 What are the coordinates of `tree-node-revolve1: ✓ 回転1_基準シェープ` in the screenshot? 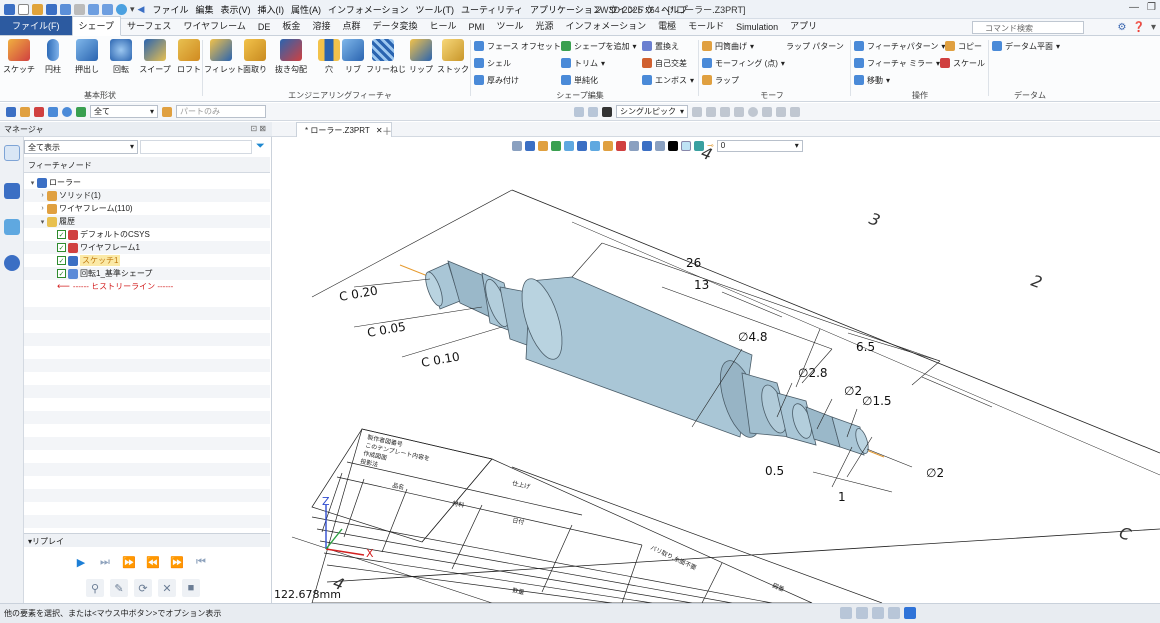 It's located at (147, 273).